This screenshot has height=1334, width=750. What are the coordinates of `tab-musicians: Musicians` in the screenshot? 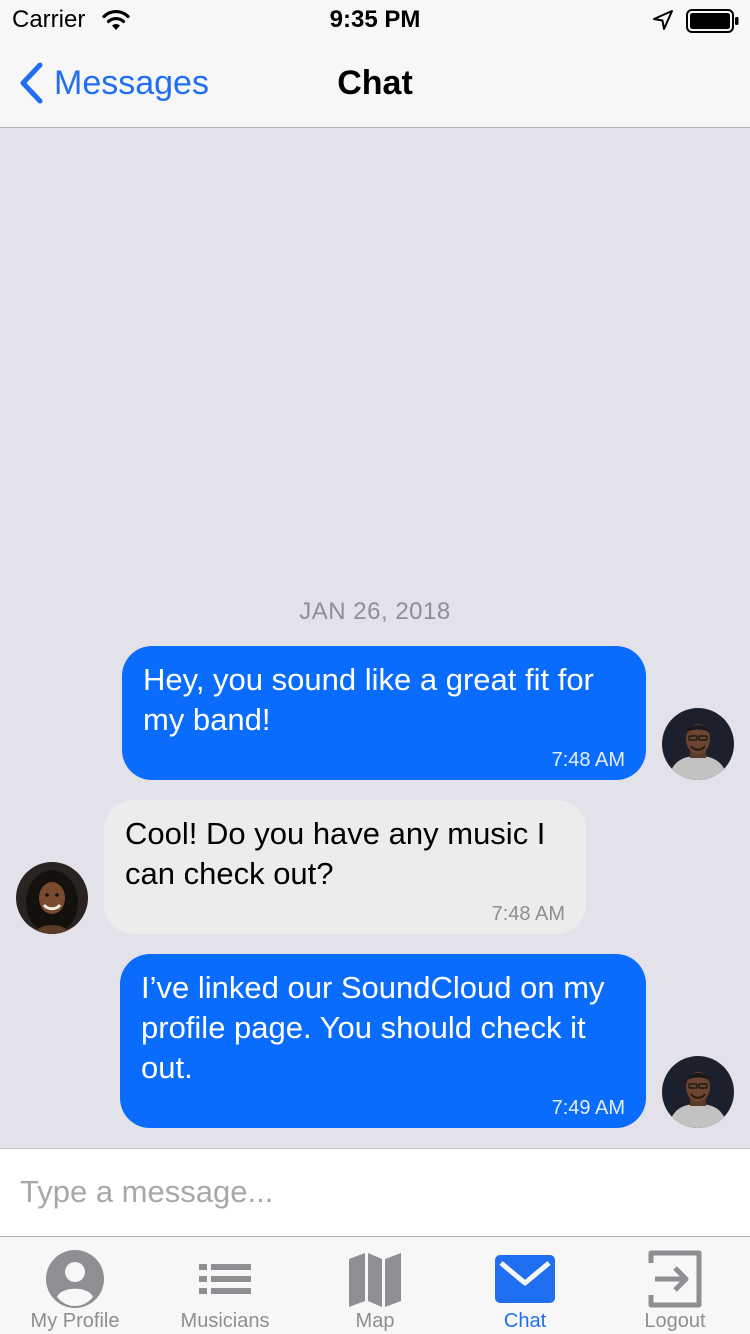 It's located at (225, 1285).